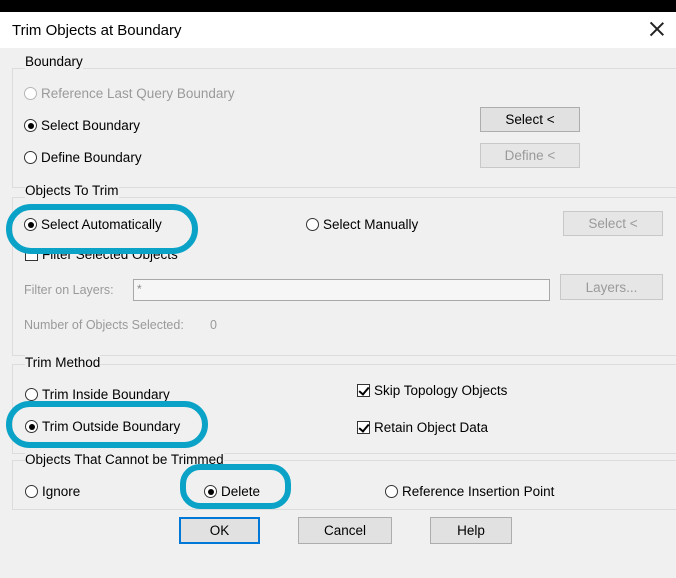 The image size is (676, 578). What do you see at coordinates (344, 485) in the screenshot?
I see `cannot-trim-group` at bounding box center [344, 485].